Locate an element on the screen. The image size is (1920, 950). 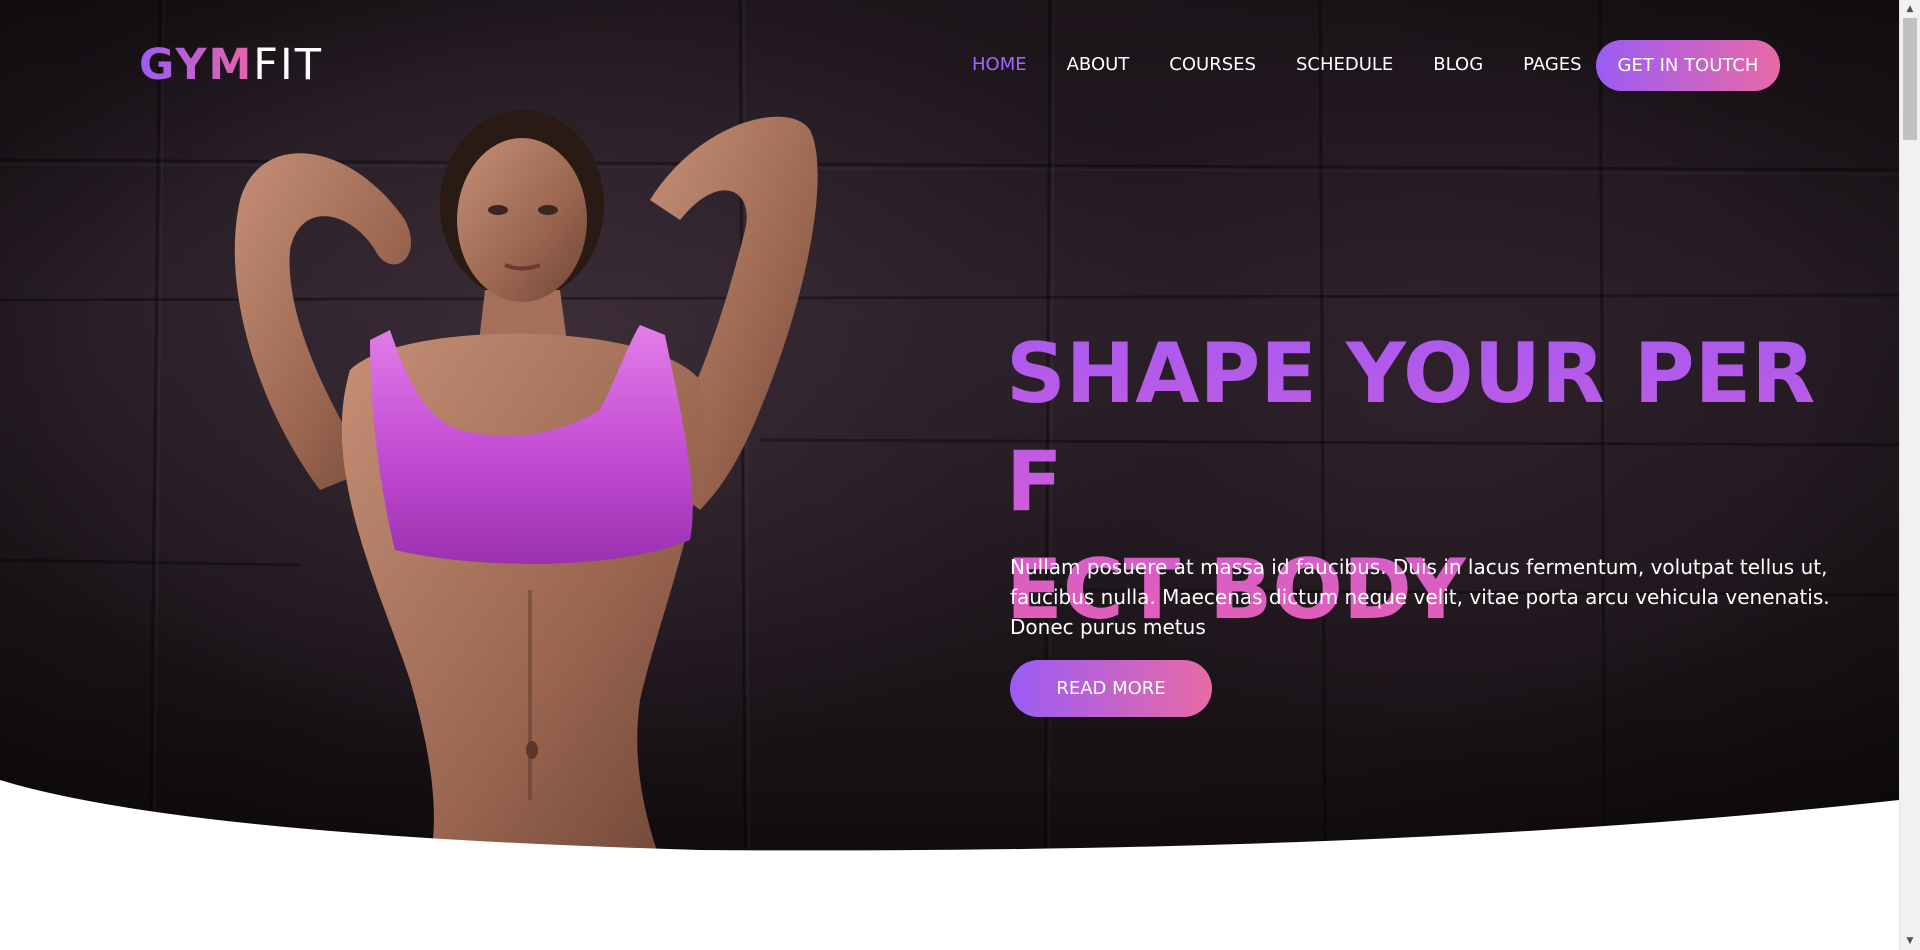
site-logo: GYMFIT is located at coordinates (231, 65).